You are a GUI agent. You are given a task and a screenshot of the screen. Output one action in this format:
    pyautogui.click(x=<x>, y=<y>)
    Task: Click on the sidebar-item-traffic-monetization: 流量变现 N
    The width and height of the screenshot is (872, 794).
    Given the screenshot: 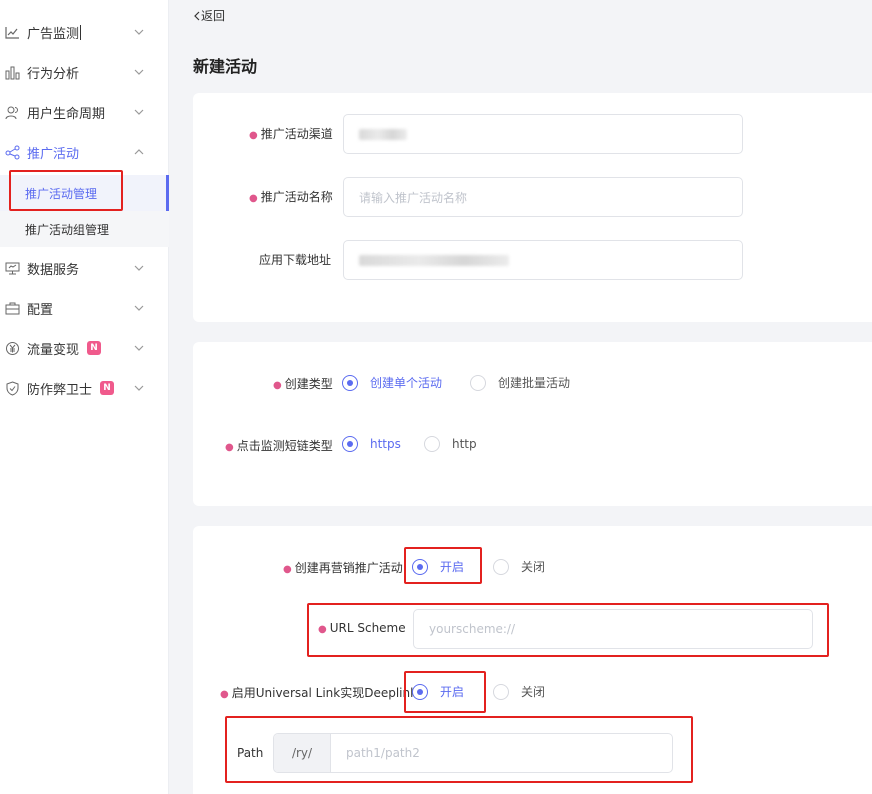 What is the action you would take?
    pyautogui.click(x=84, y=348)
    